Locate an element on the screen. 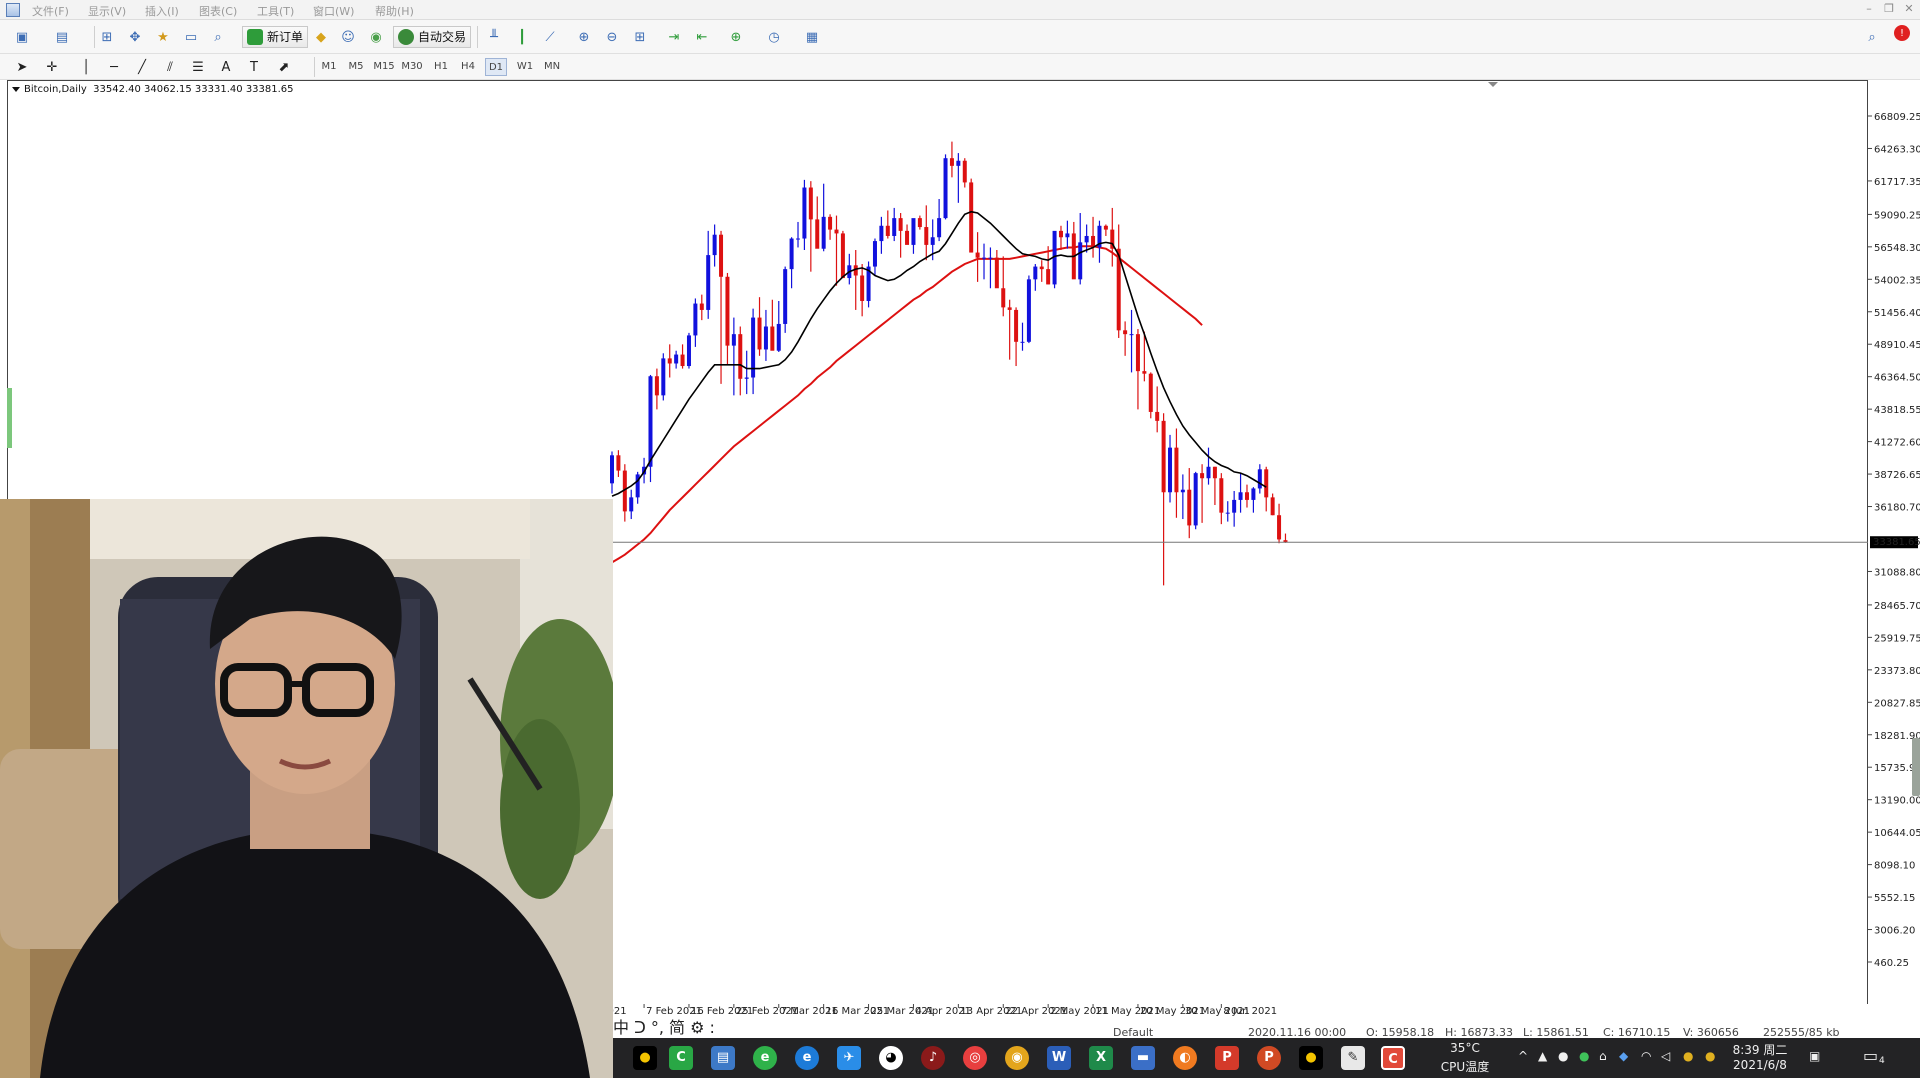 This screenshot has width=1920, height=1078. wifi-icon: ◠ is located at coordinates (1646, 1056).